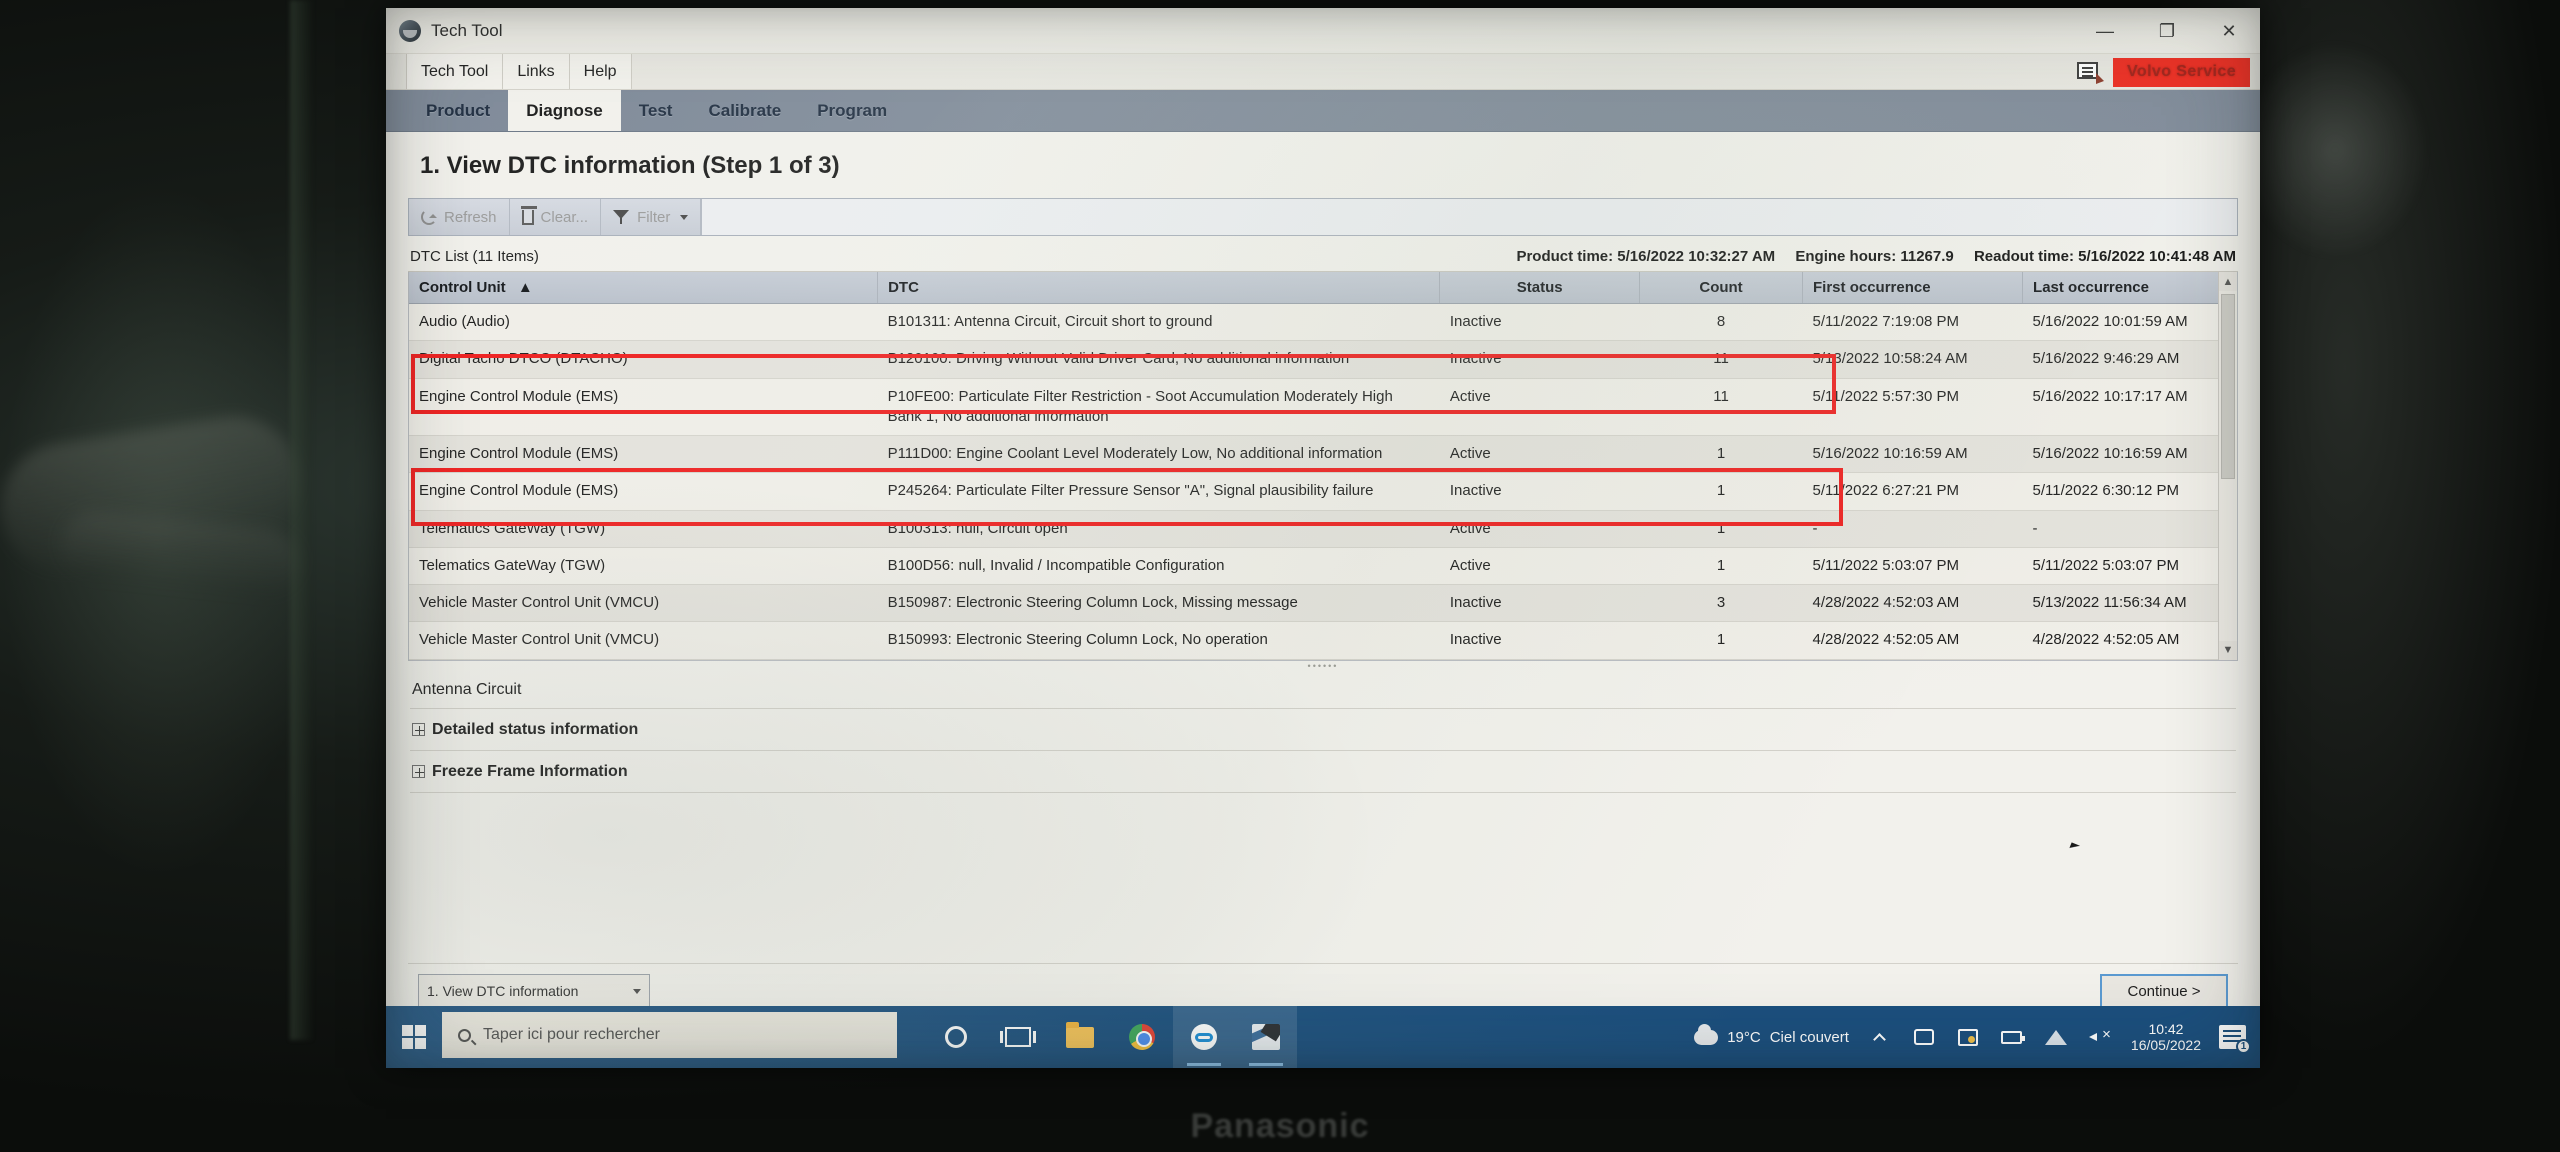  I want to click on onedrive-tray-button, so click(1924, 1037).